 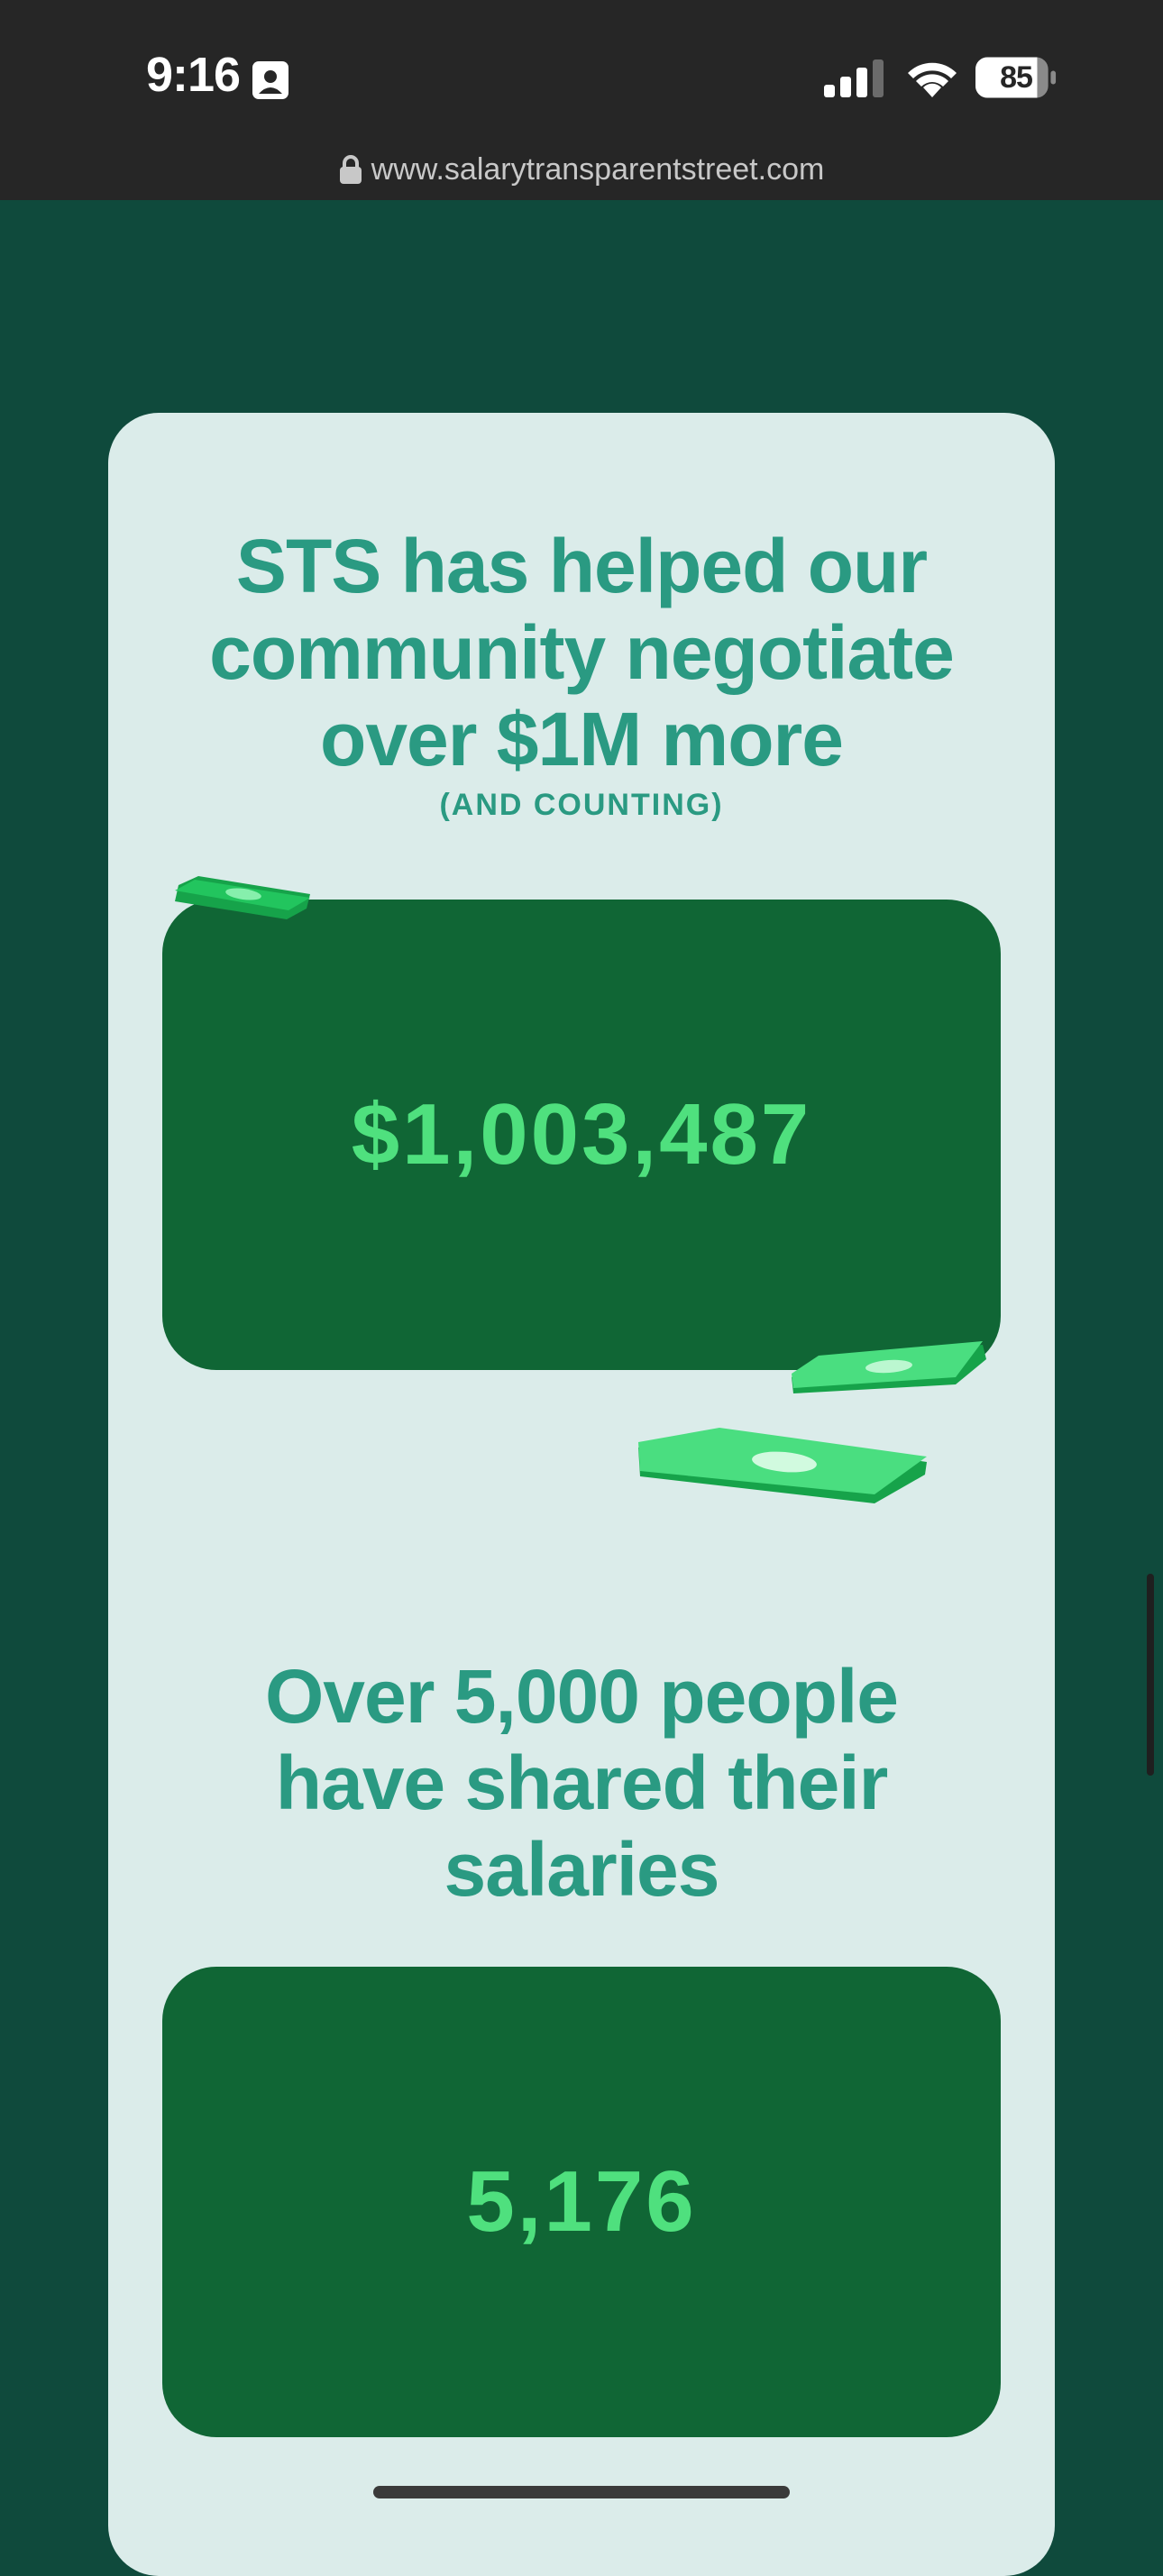 I want to click on shared-counter-box: 5,176, so click(x=581, y=2202).